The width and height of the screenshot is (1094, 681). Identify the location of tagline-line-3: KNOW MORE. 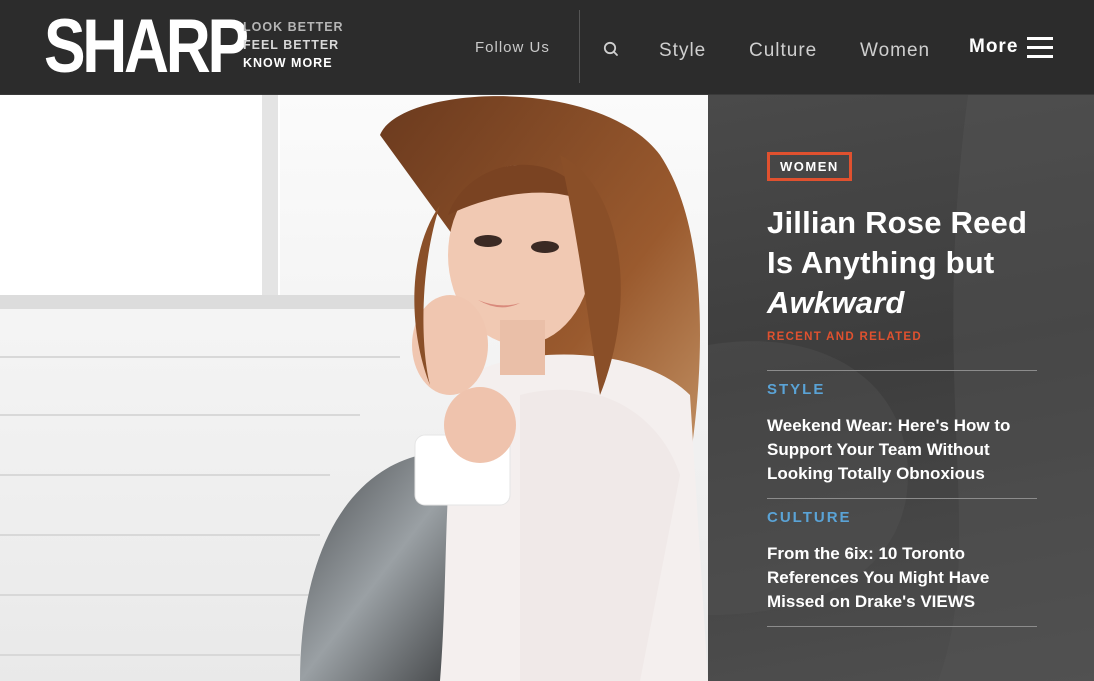
(288, 63).